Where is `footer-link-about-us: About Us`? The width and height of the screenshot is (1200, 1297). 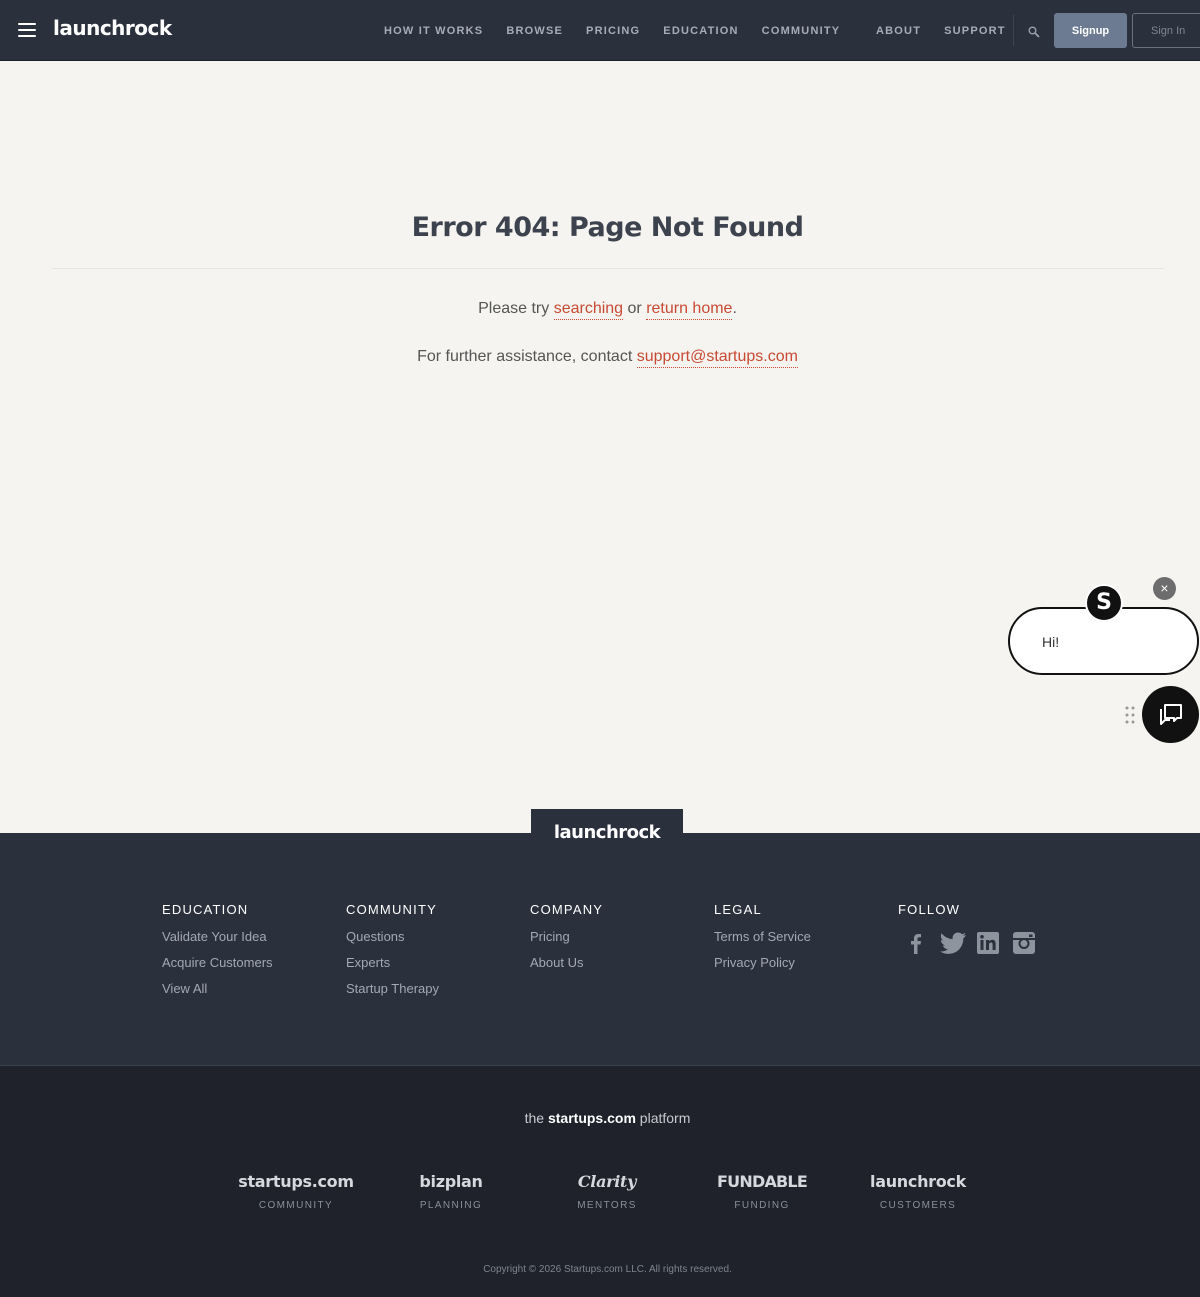
footer-link-about-us: About Us is located at coordinates (566, 962).